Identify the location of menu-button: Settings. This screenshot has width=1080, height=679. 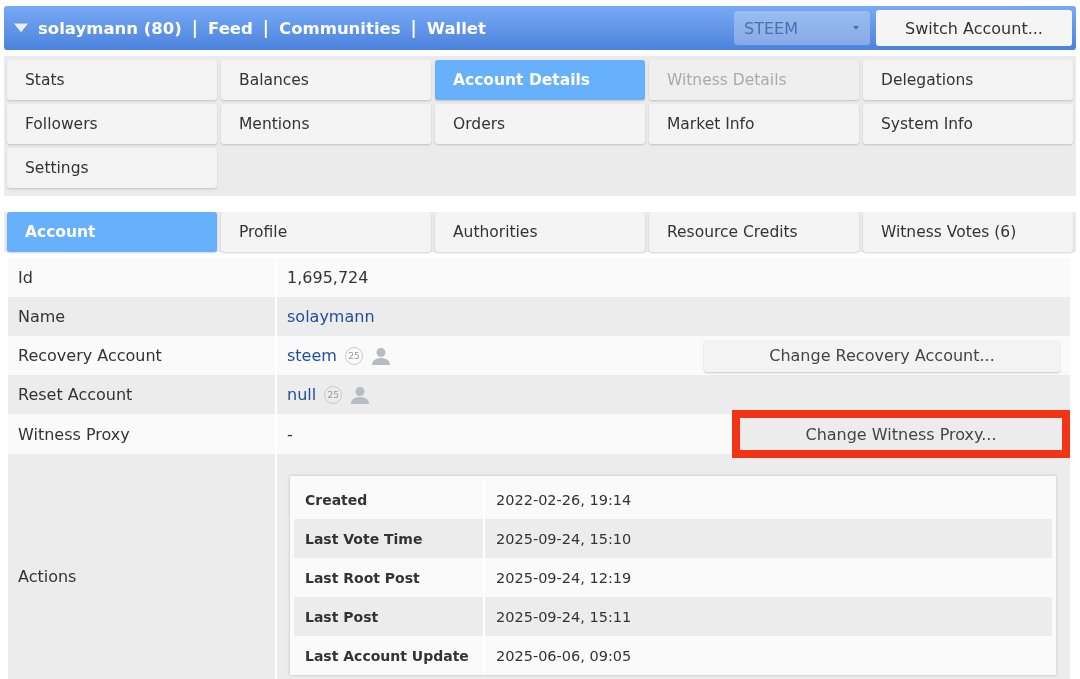
(112, 168).